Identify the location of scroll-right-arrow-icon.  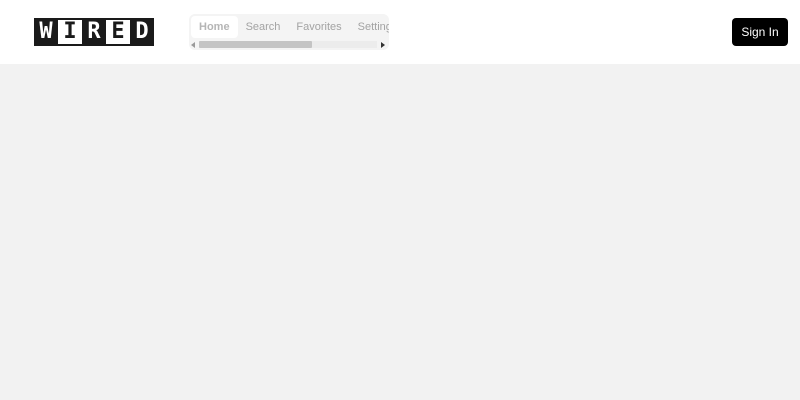
(383, 45).